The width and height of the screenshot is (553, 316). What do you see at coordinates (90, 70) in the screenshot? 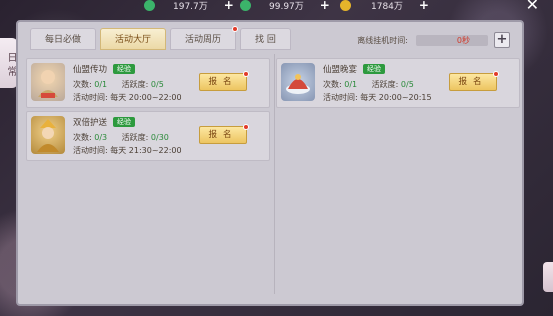
I see `activity-name: 仙盟传功` at bounding box center [90, 70].